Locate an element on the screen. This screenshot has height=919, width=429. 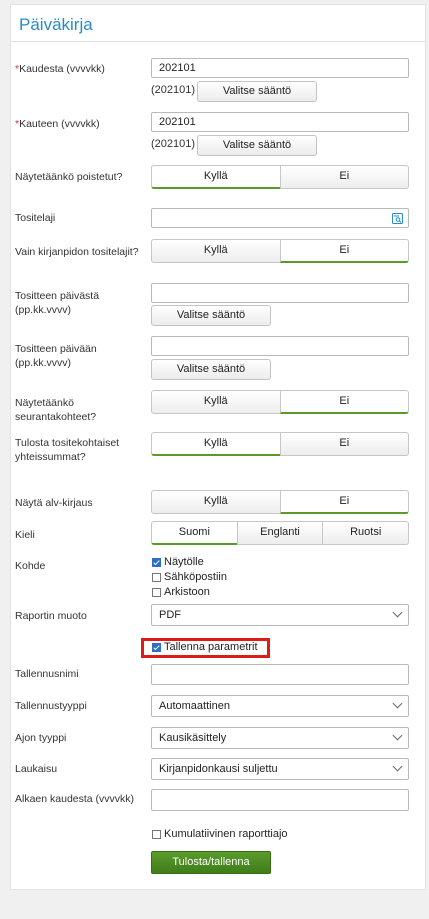
search-list-icon is located at coordinates (397, 218).